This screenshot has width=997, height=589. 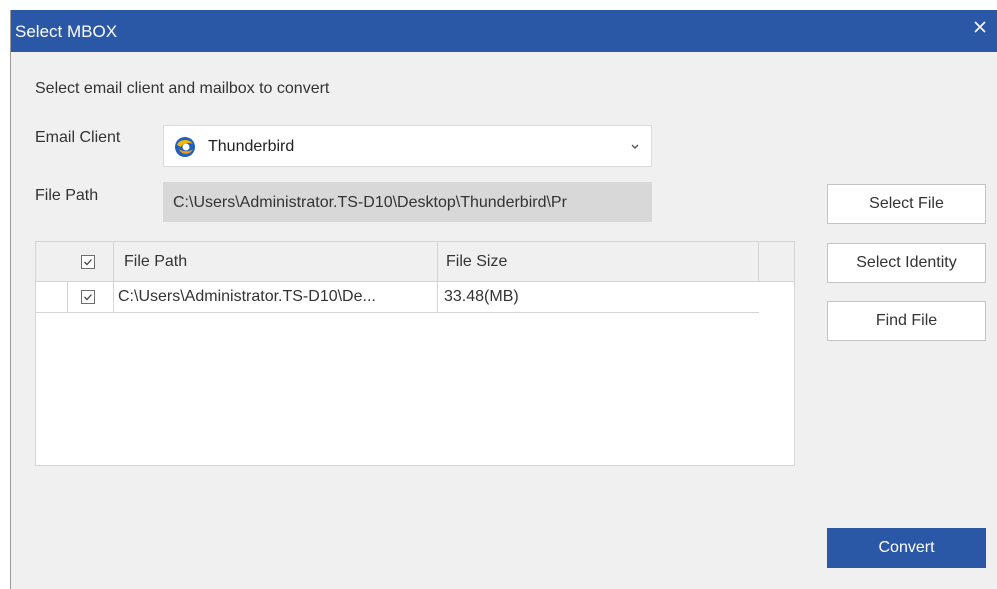 What do you see at coordinates (906, 263) in the screenshot?
I see `select-identity-button: Select Identity` at bounding box center [906, 263].